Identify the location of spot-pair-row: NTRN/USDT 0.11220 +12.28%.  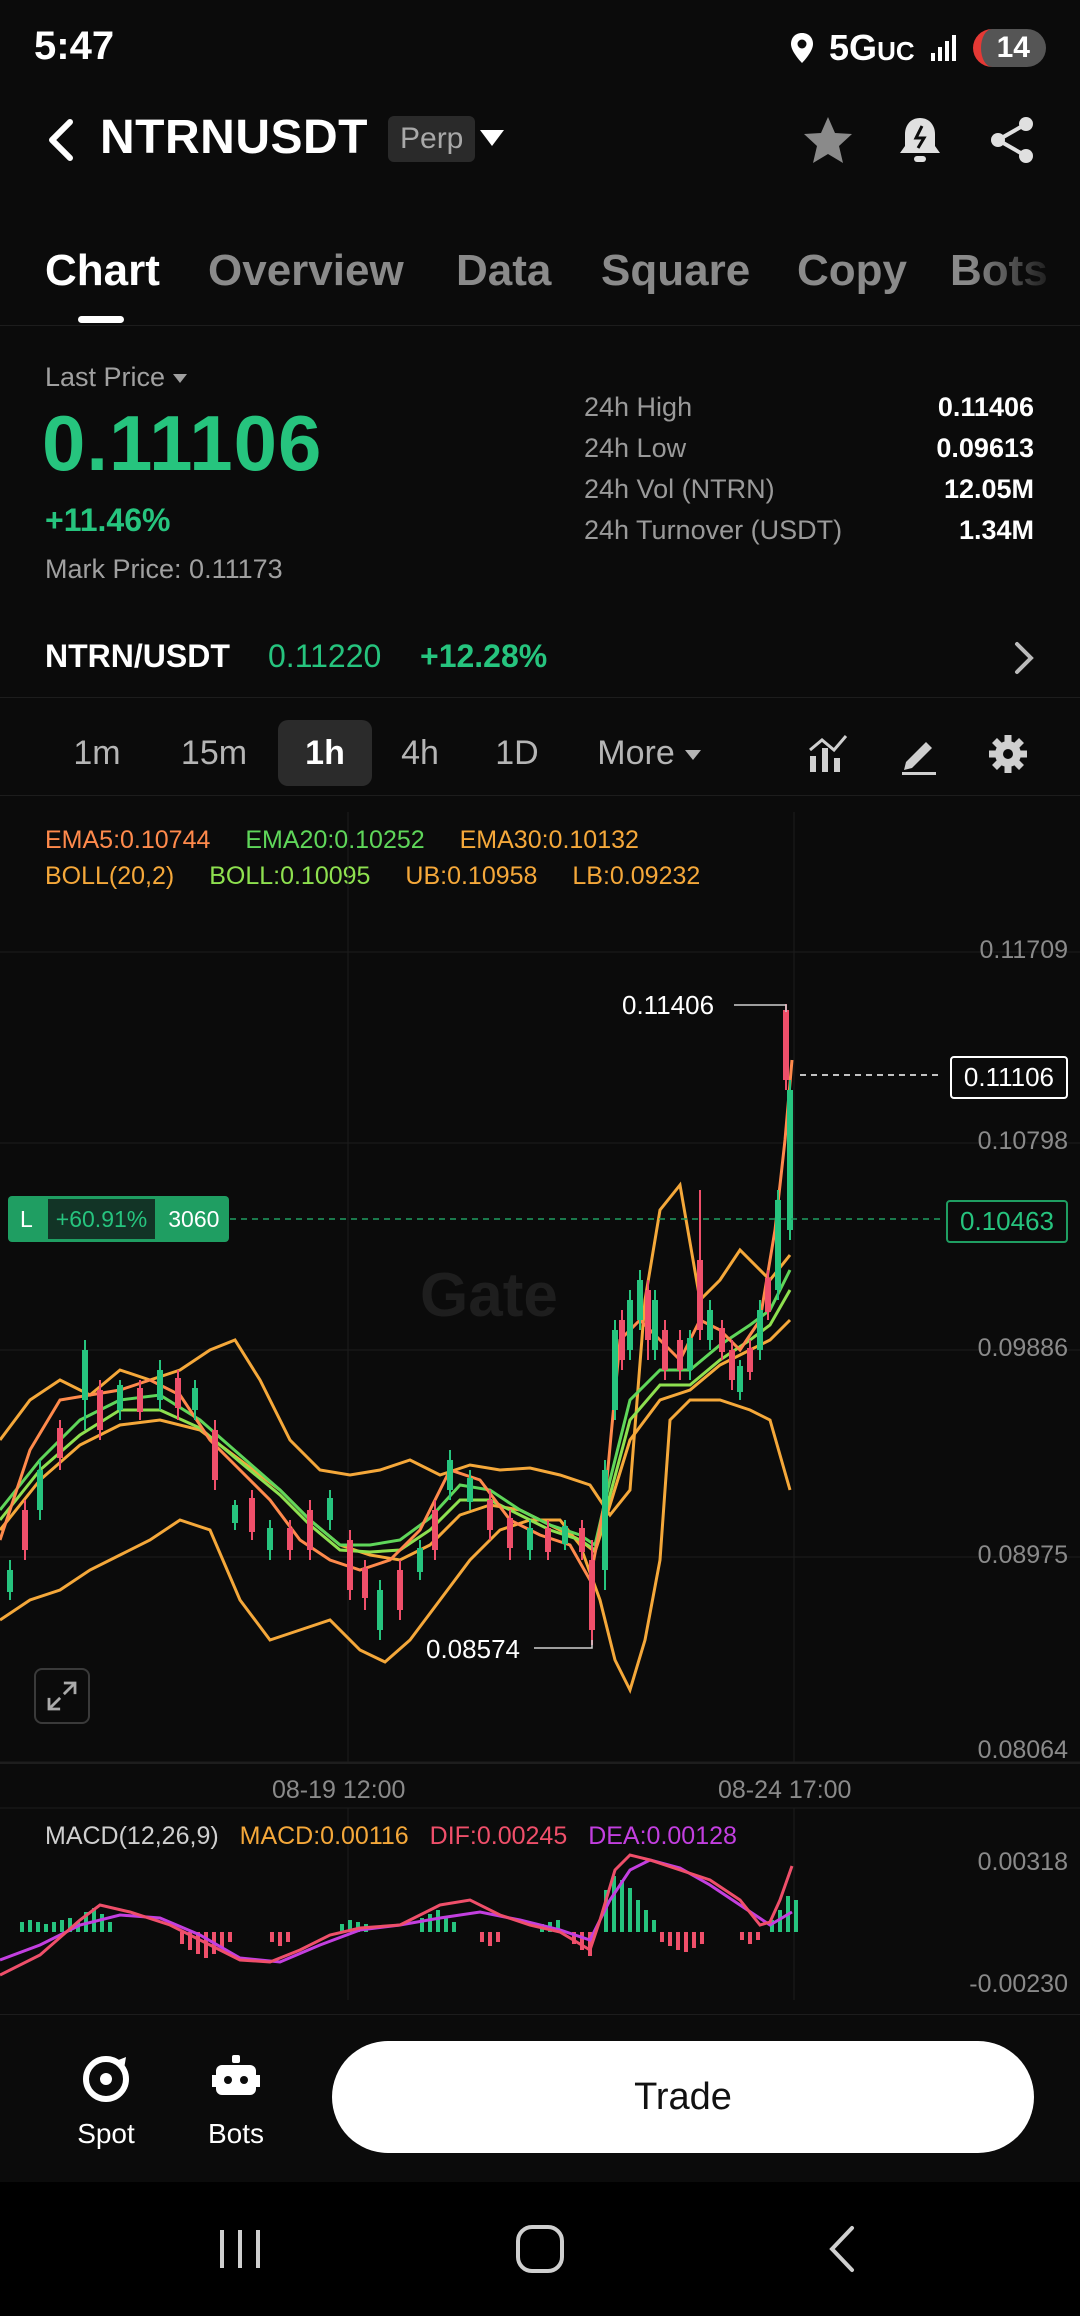
(540, 658).